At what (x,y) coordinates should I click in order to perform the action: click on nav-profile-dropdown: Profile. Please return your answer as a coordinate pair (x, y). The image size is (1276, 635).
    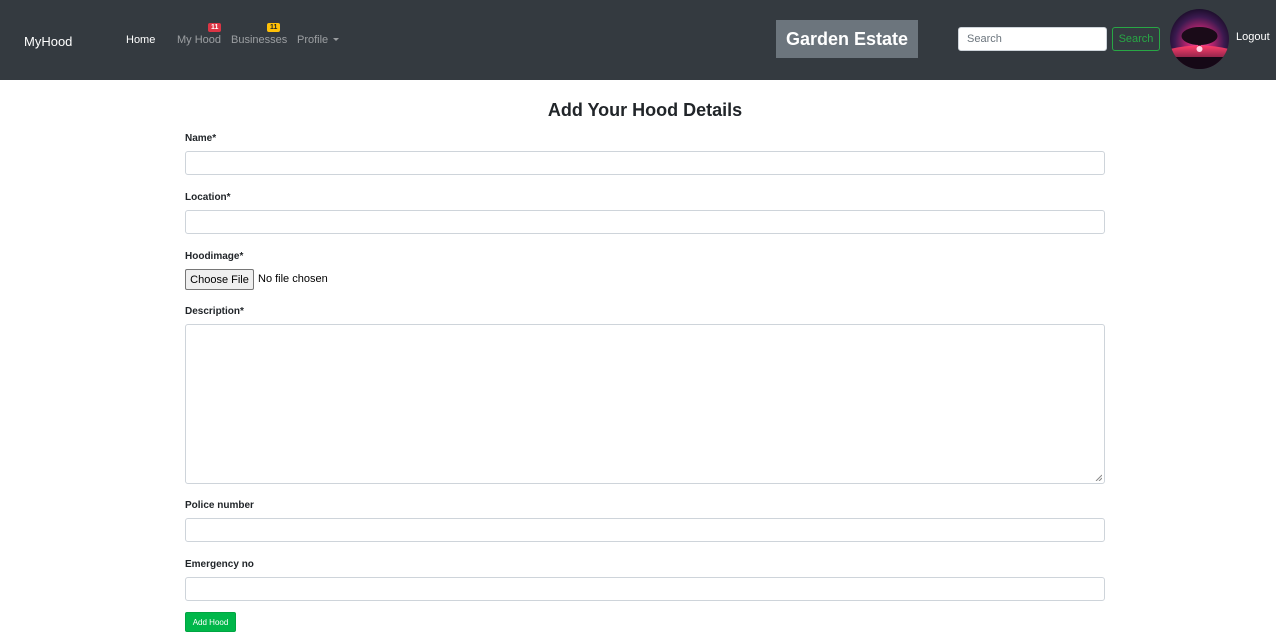
    Looking at the image, I should click on (318, 40).